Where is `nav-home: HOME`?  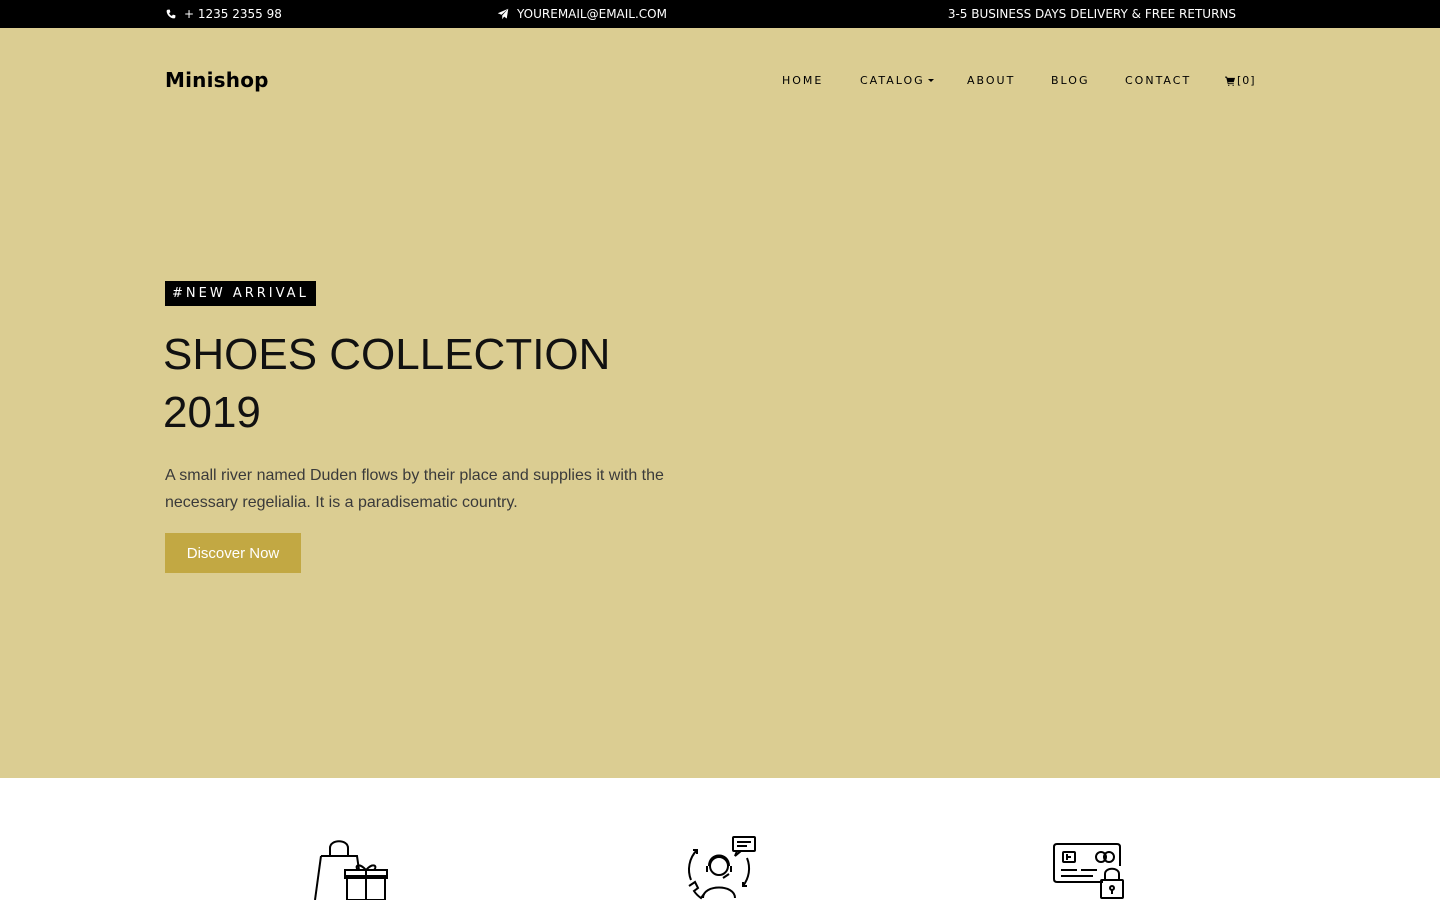
nav-home: HOME is located at coordinates (802, 80).